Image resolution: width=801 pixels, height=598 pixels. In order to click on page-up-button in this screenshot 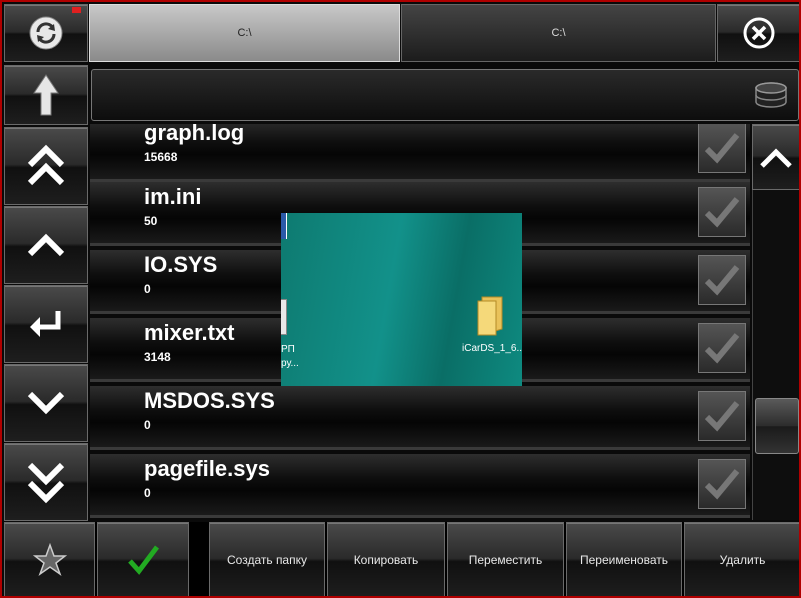, I will do `click(46, 166)`.